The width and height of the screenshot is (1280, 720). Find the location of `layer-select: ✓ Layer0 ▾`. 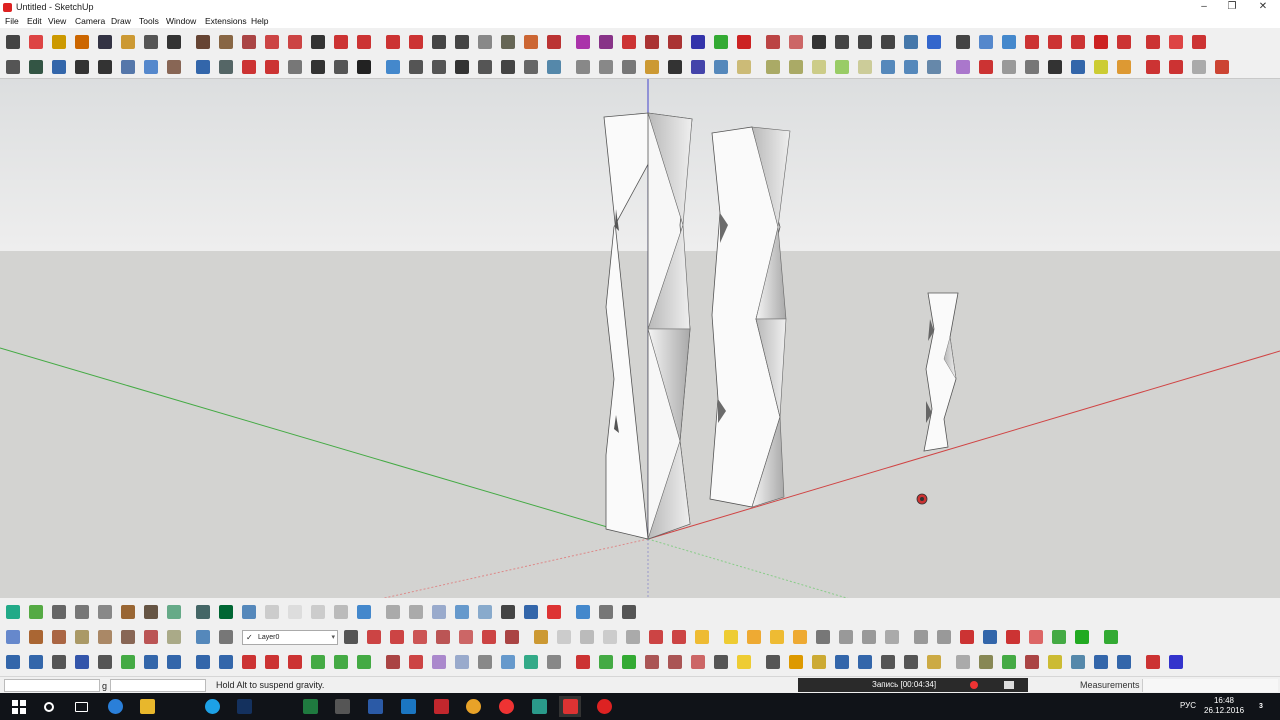

layer-select: ✓ Layer0 ▾ is located at coordinates (290, 637).